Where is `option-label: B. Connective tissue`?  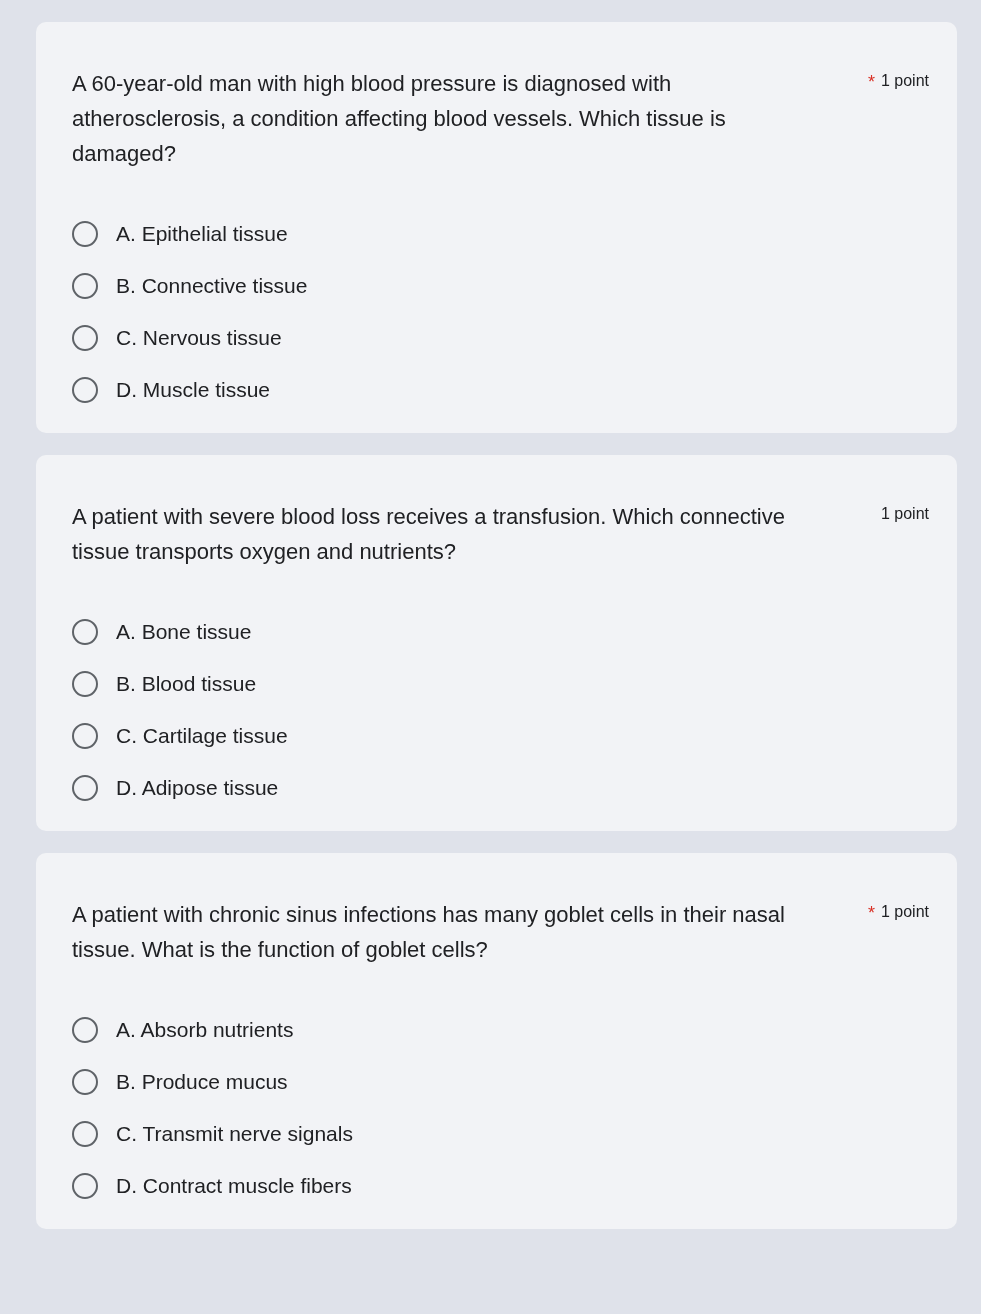
option-label: B. Connective tissue is located at coordinates (212, 286).